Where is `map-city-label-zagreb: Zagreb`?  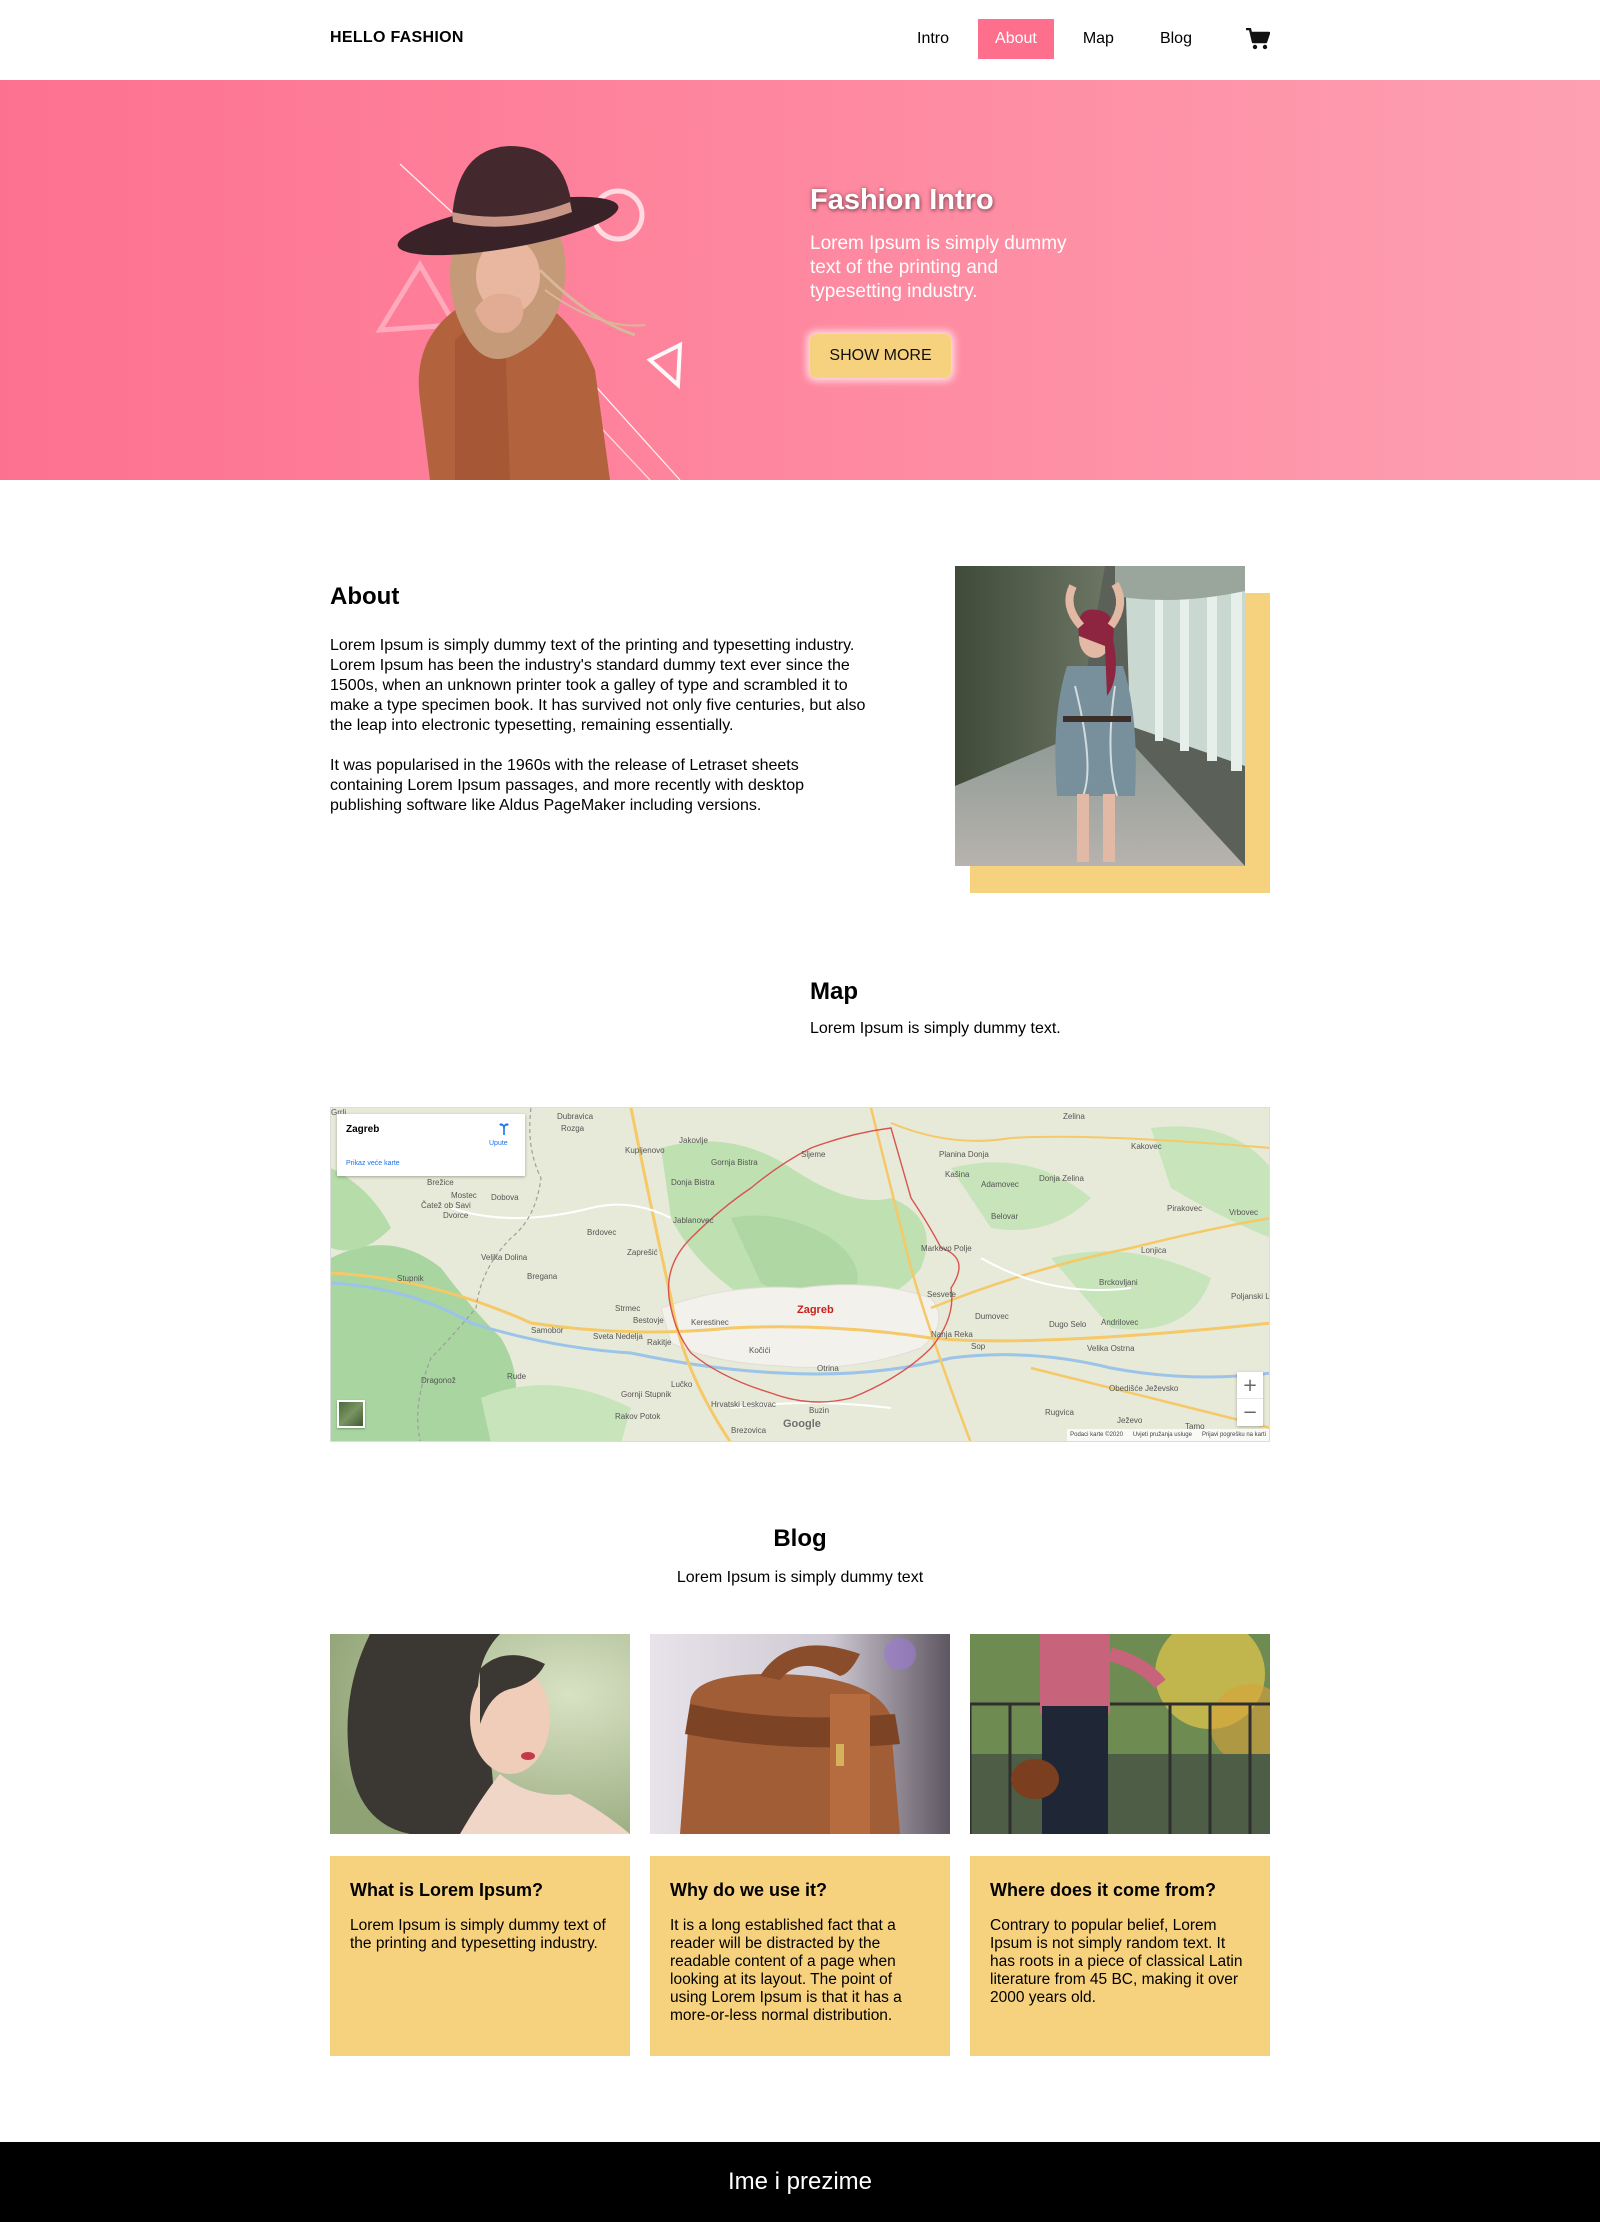
map-city-label-zagreb: Zagreb is located at coordinates (815, 1310).